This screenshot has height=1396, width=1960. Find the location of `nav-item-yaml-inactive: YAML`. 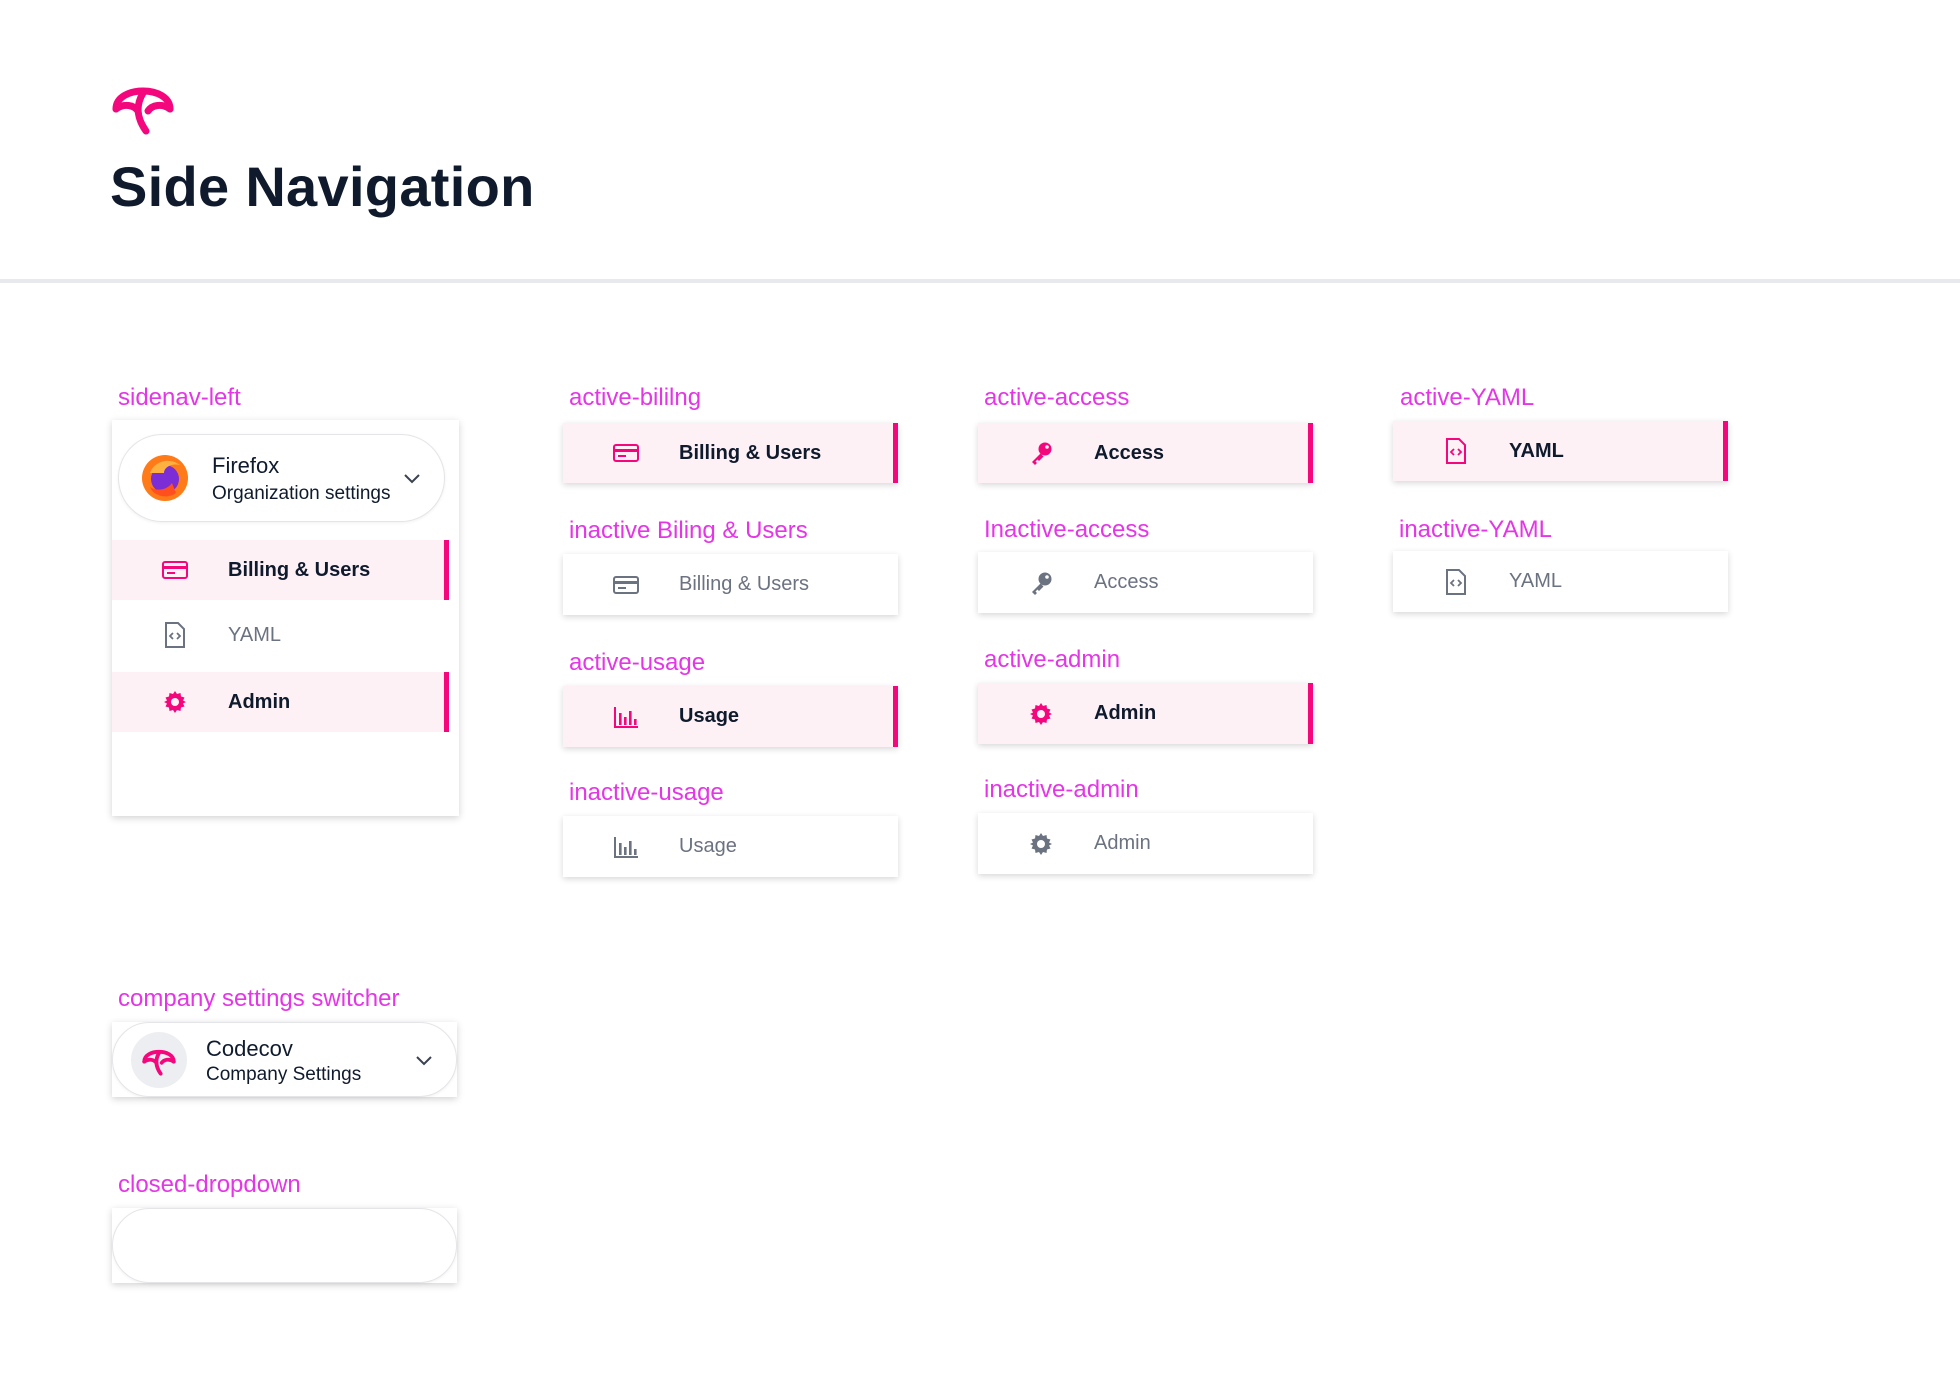

nav-item-yaml-inactive: YAML is located at coordinates (1560, 581).